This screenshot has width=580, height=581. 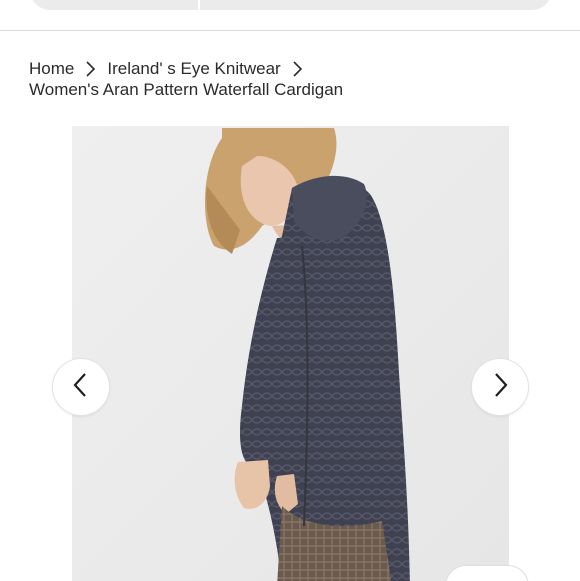 I want to click on search-bar, so click(x=291, y=5).